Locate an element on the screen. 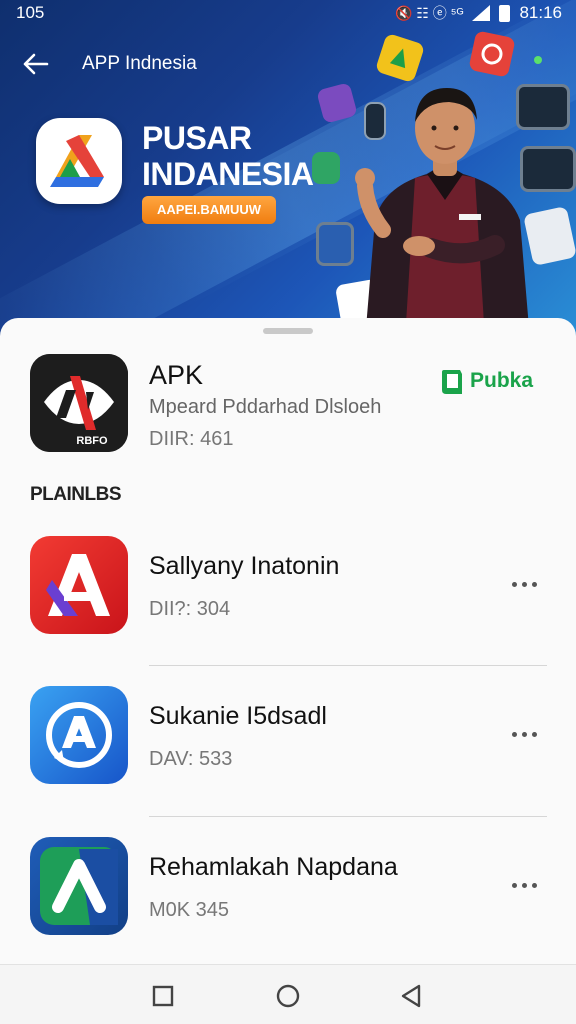  featured-app-meta: DIIR: 461 is located at coordinates (191, 439).